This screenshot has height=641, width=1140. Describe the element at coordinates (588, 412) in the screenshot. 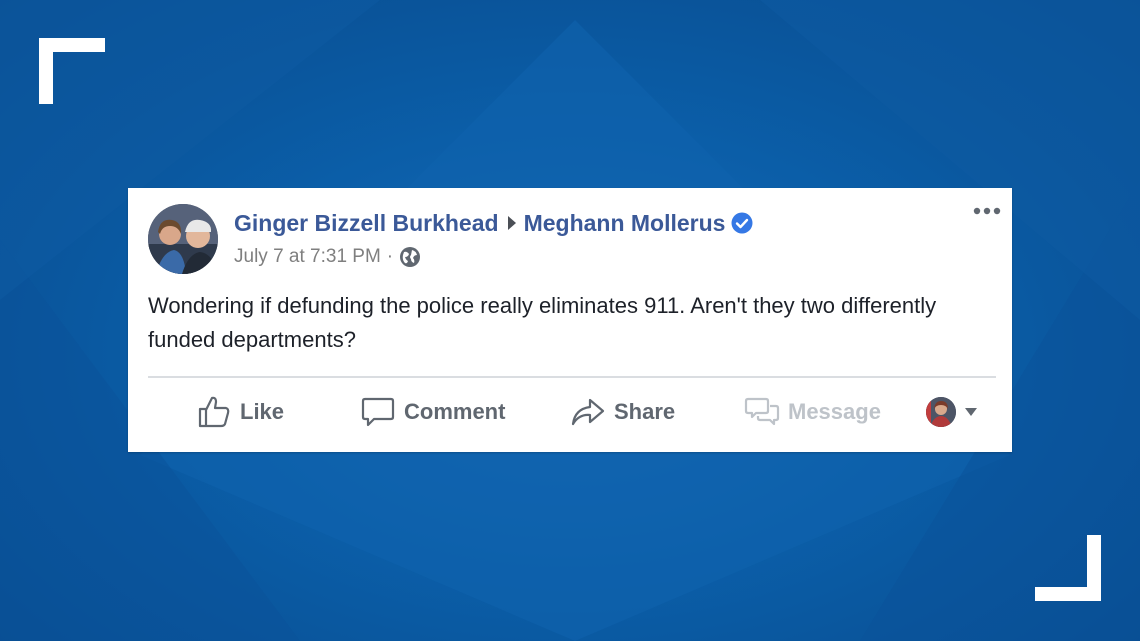

I see `share-arrow-icon` at that location.